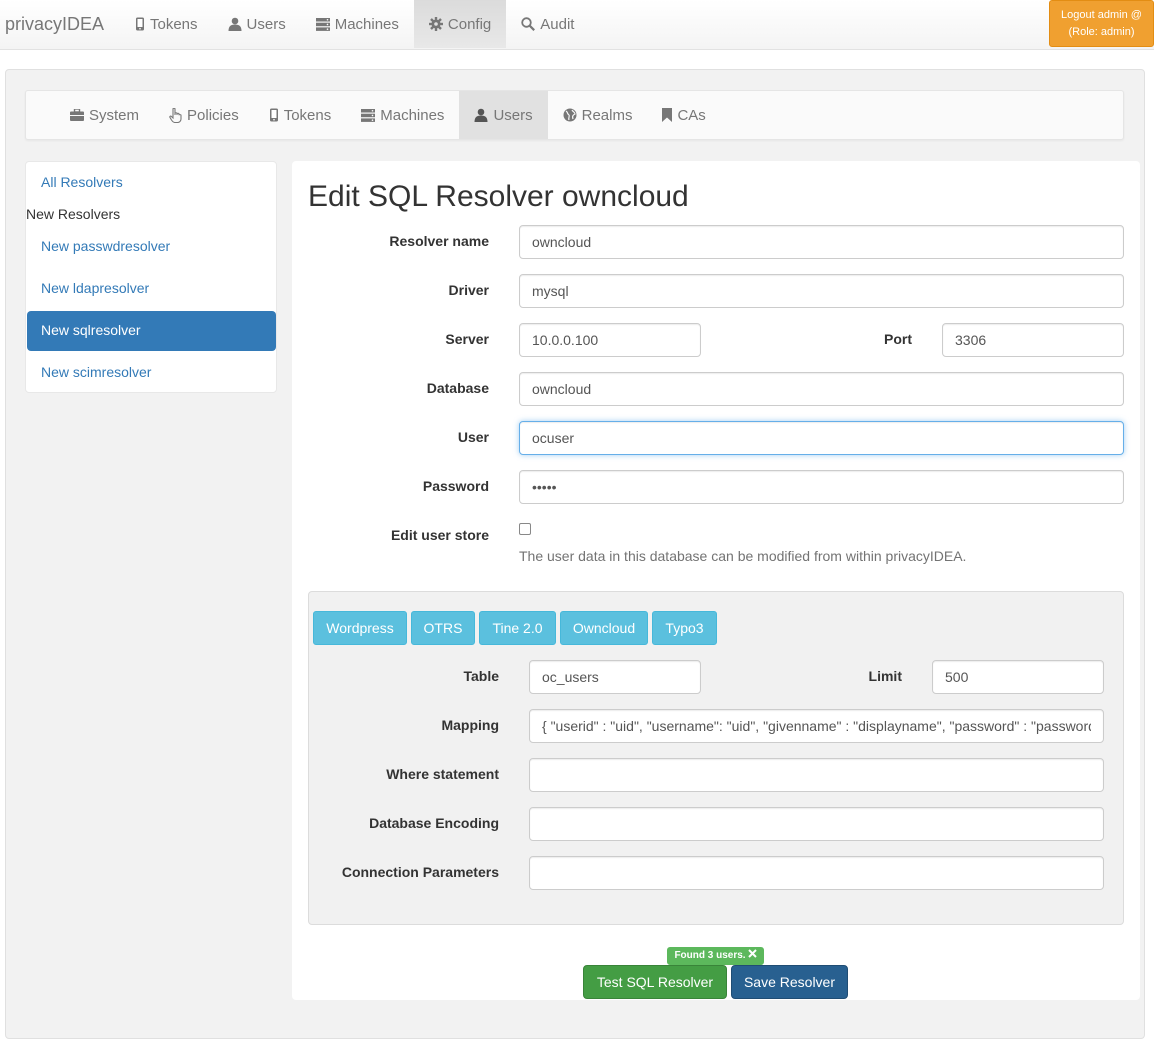 Image resolution: width=1154 pixels, height=1039 pixels. Describe the element at coordinates (366, 24) in the screenshot. I see `nav-machines-label: Machines` at that location.